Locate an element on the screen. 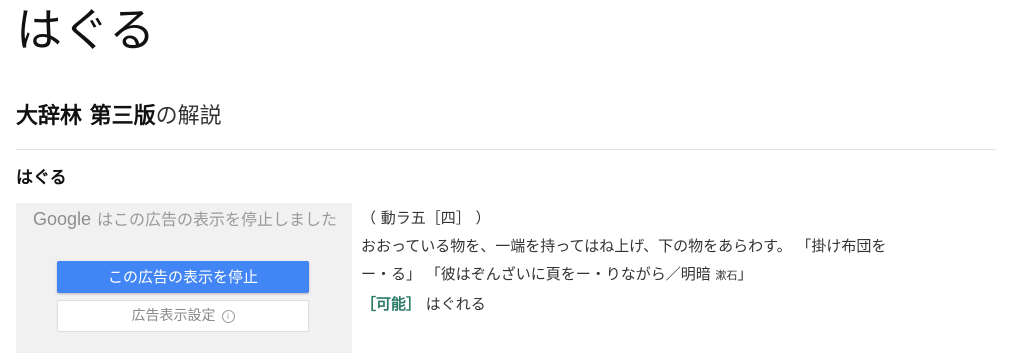  stop-ad-button: この広告の表示を停止 is located at coordinates (183, 277).